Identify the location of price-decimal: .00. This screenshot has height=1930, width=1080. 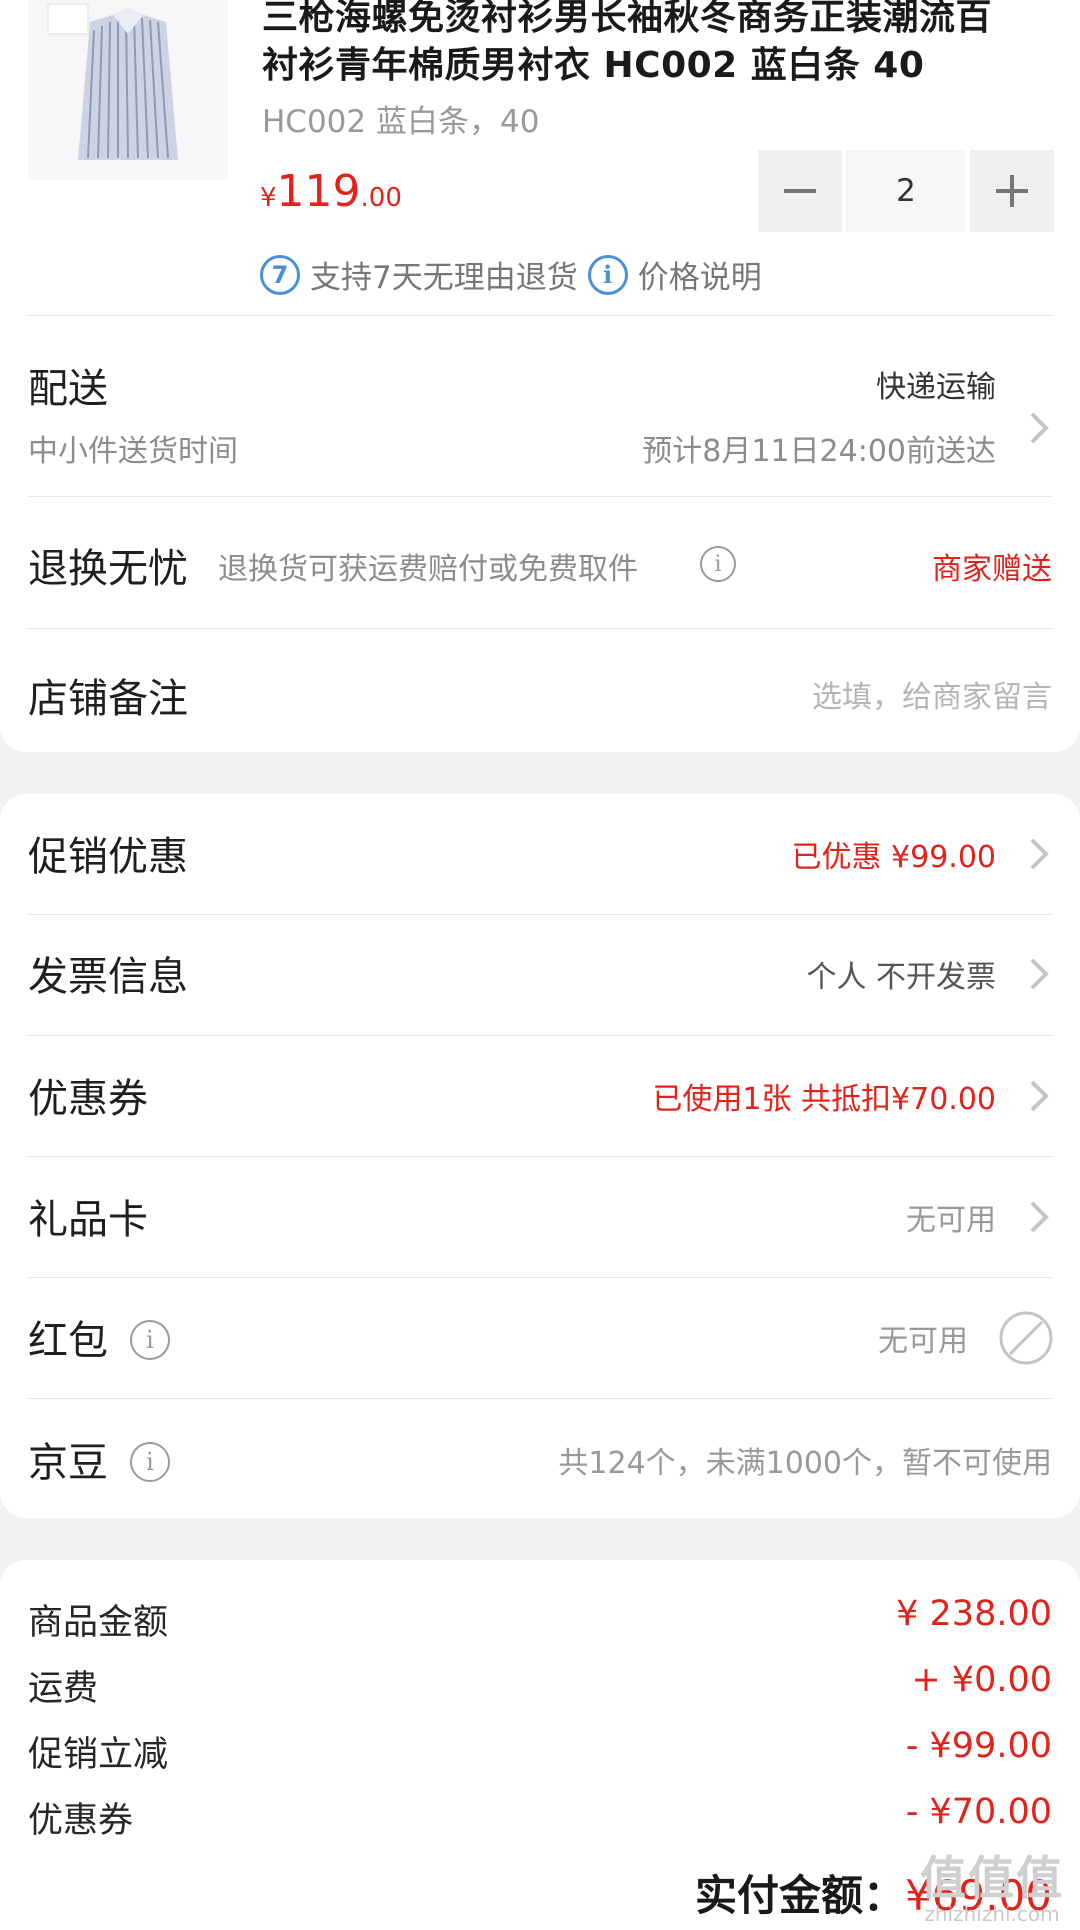
(381, 198).